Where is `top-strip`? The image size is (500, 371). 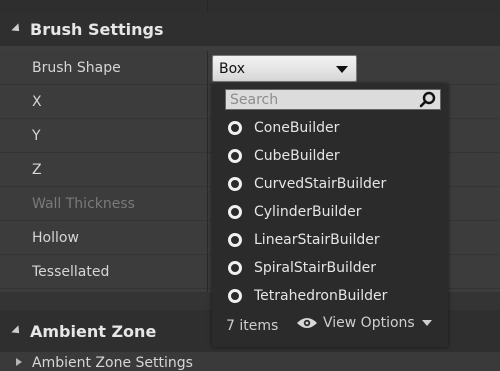
top-strip is located at coordinates (250, 6).